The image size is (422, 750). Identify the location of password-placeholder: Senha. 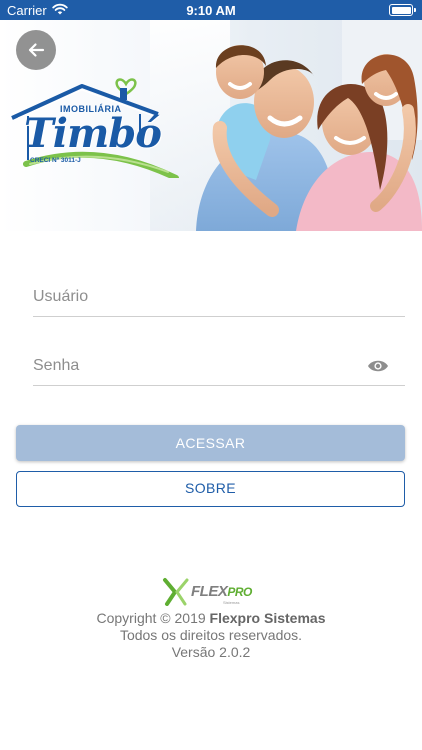
(56, 365).